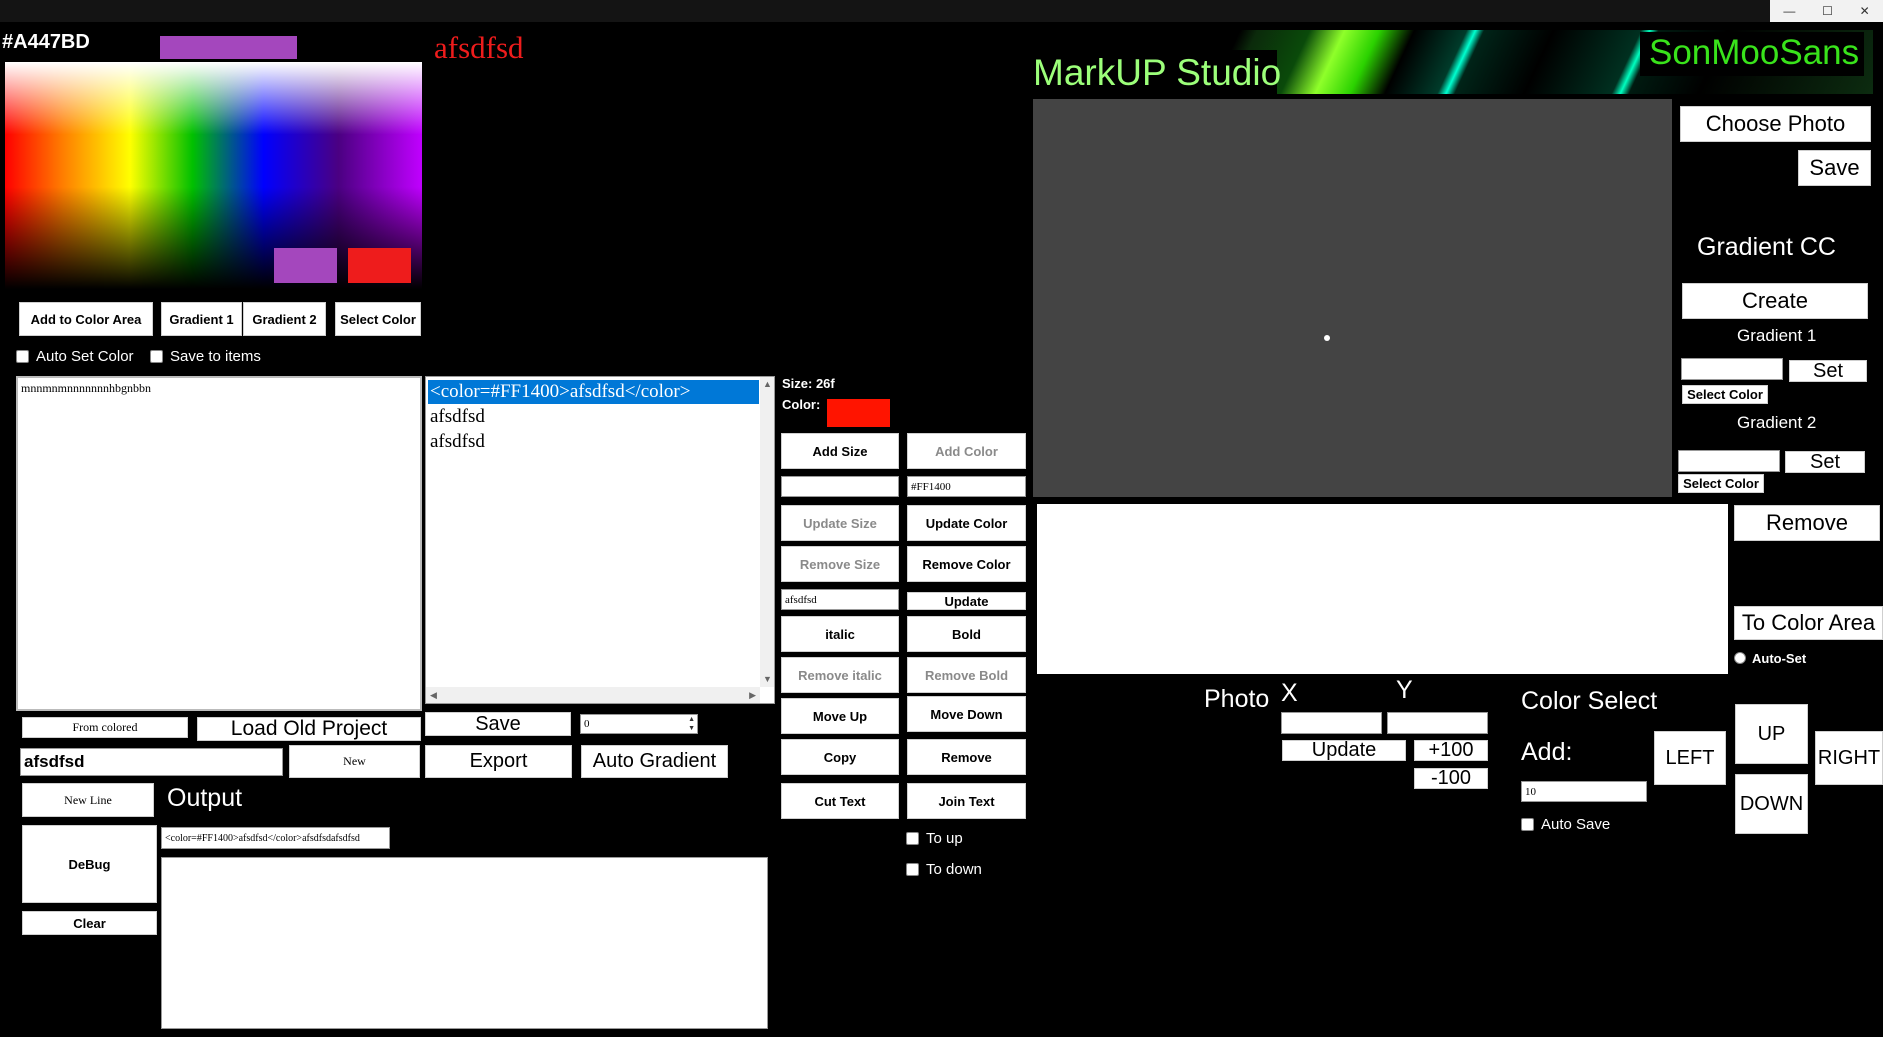 The image size is (1883, 1037). What do you see at coordinates (966, 714) in the screenshot?
I see `move-down-button: Move Down` at bounding box center [966, 714].